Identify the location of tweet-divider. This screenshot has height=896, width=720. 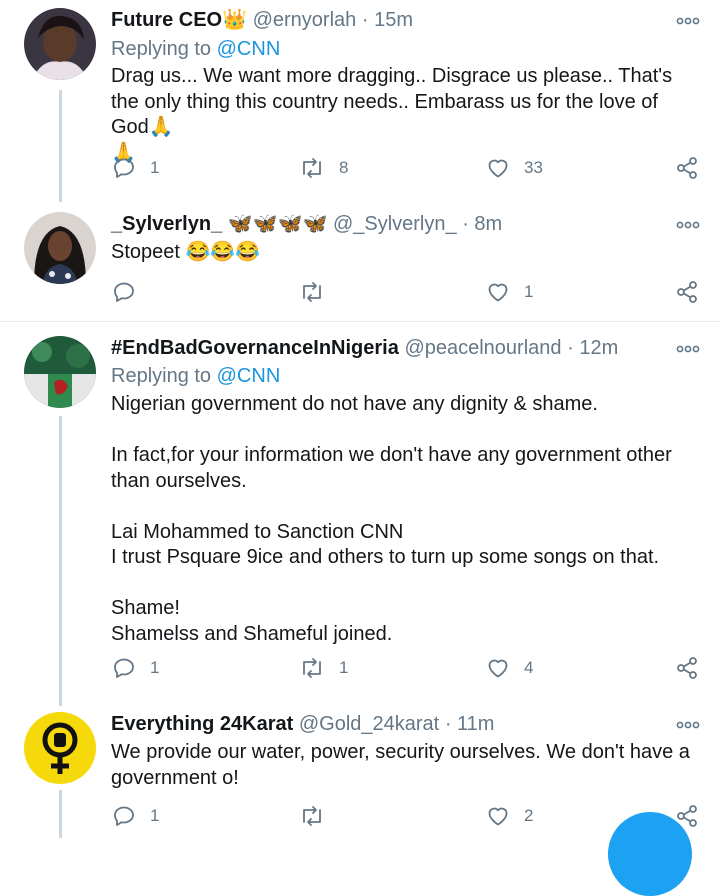
(360, 321).